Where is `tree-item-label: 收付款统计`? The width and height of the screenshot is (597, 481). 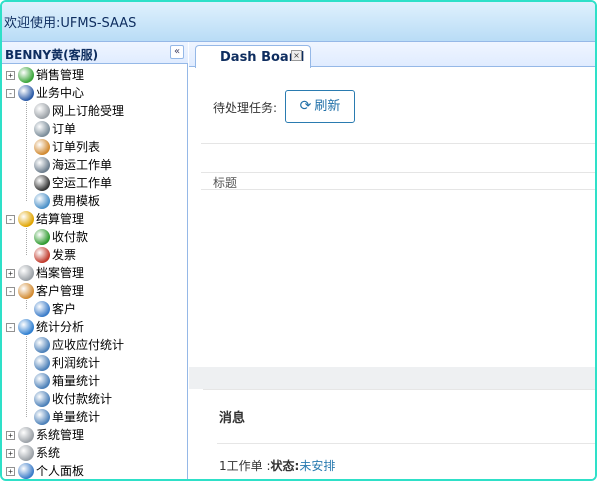
tree-item-label: 收付款统计 is located at coordinates (82, 399).